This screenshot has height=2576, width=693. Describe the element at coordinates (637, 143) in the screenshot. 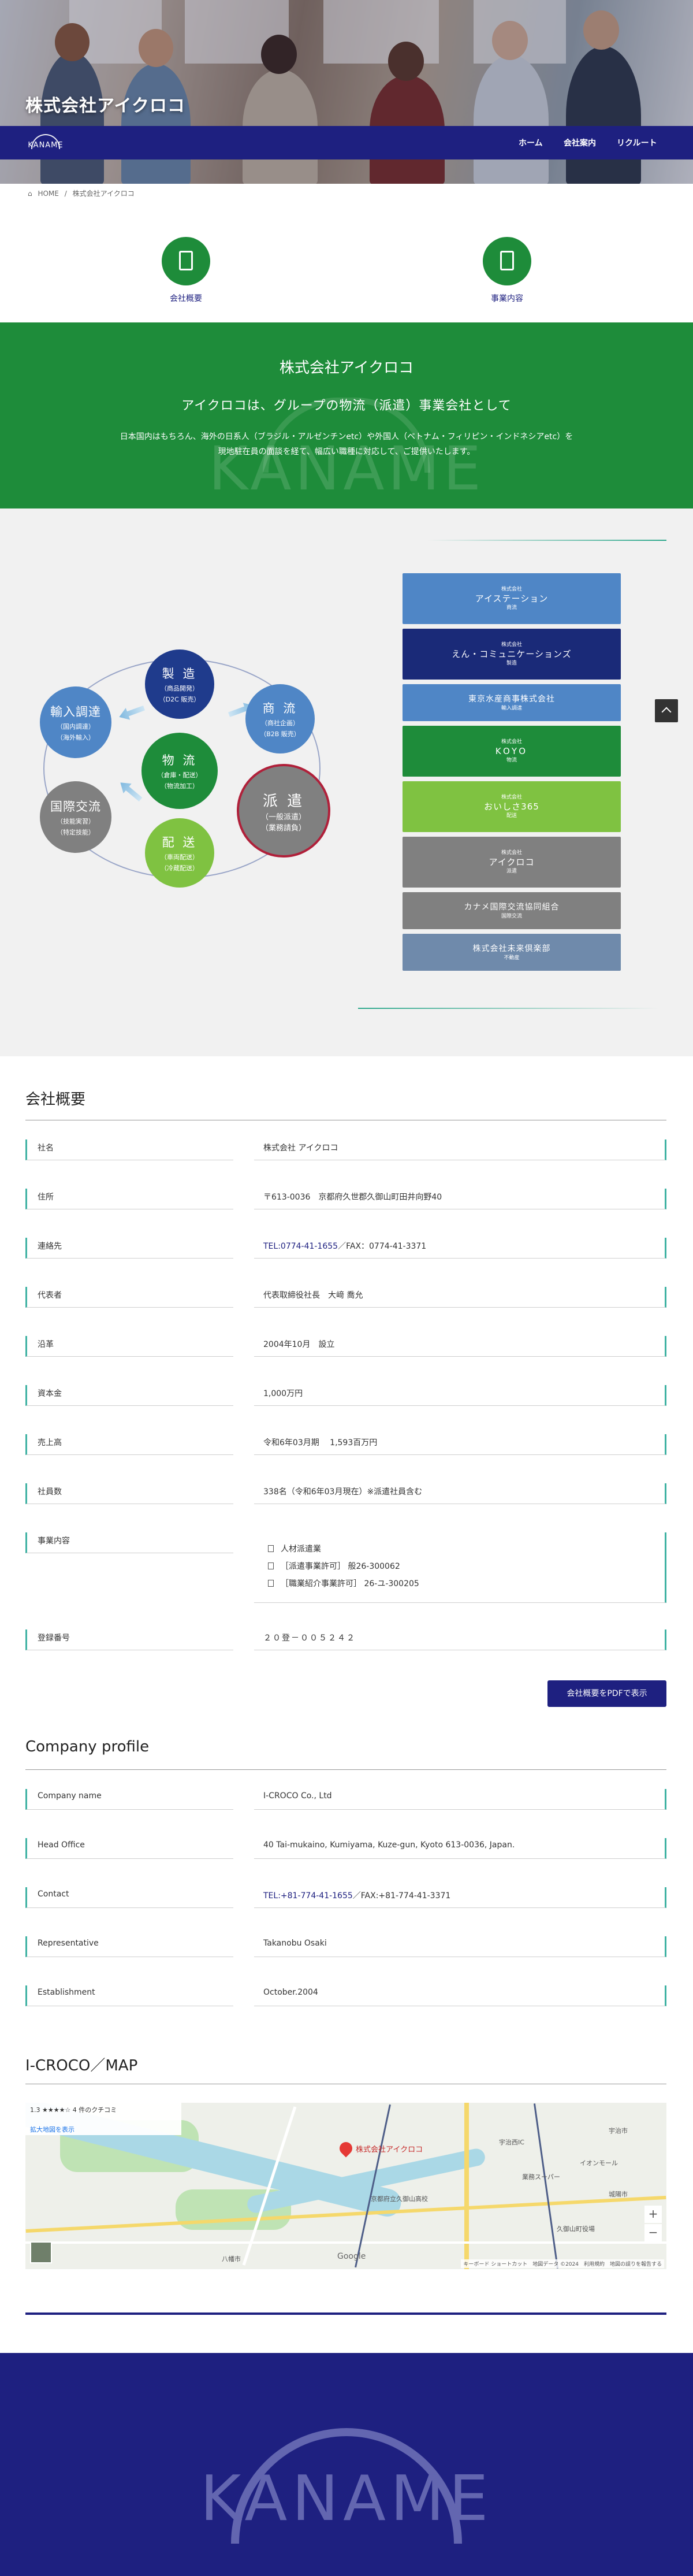

I see `nav-recruit: リクルート` at that location.